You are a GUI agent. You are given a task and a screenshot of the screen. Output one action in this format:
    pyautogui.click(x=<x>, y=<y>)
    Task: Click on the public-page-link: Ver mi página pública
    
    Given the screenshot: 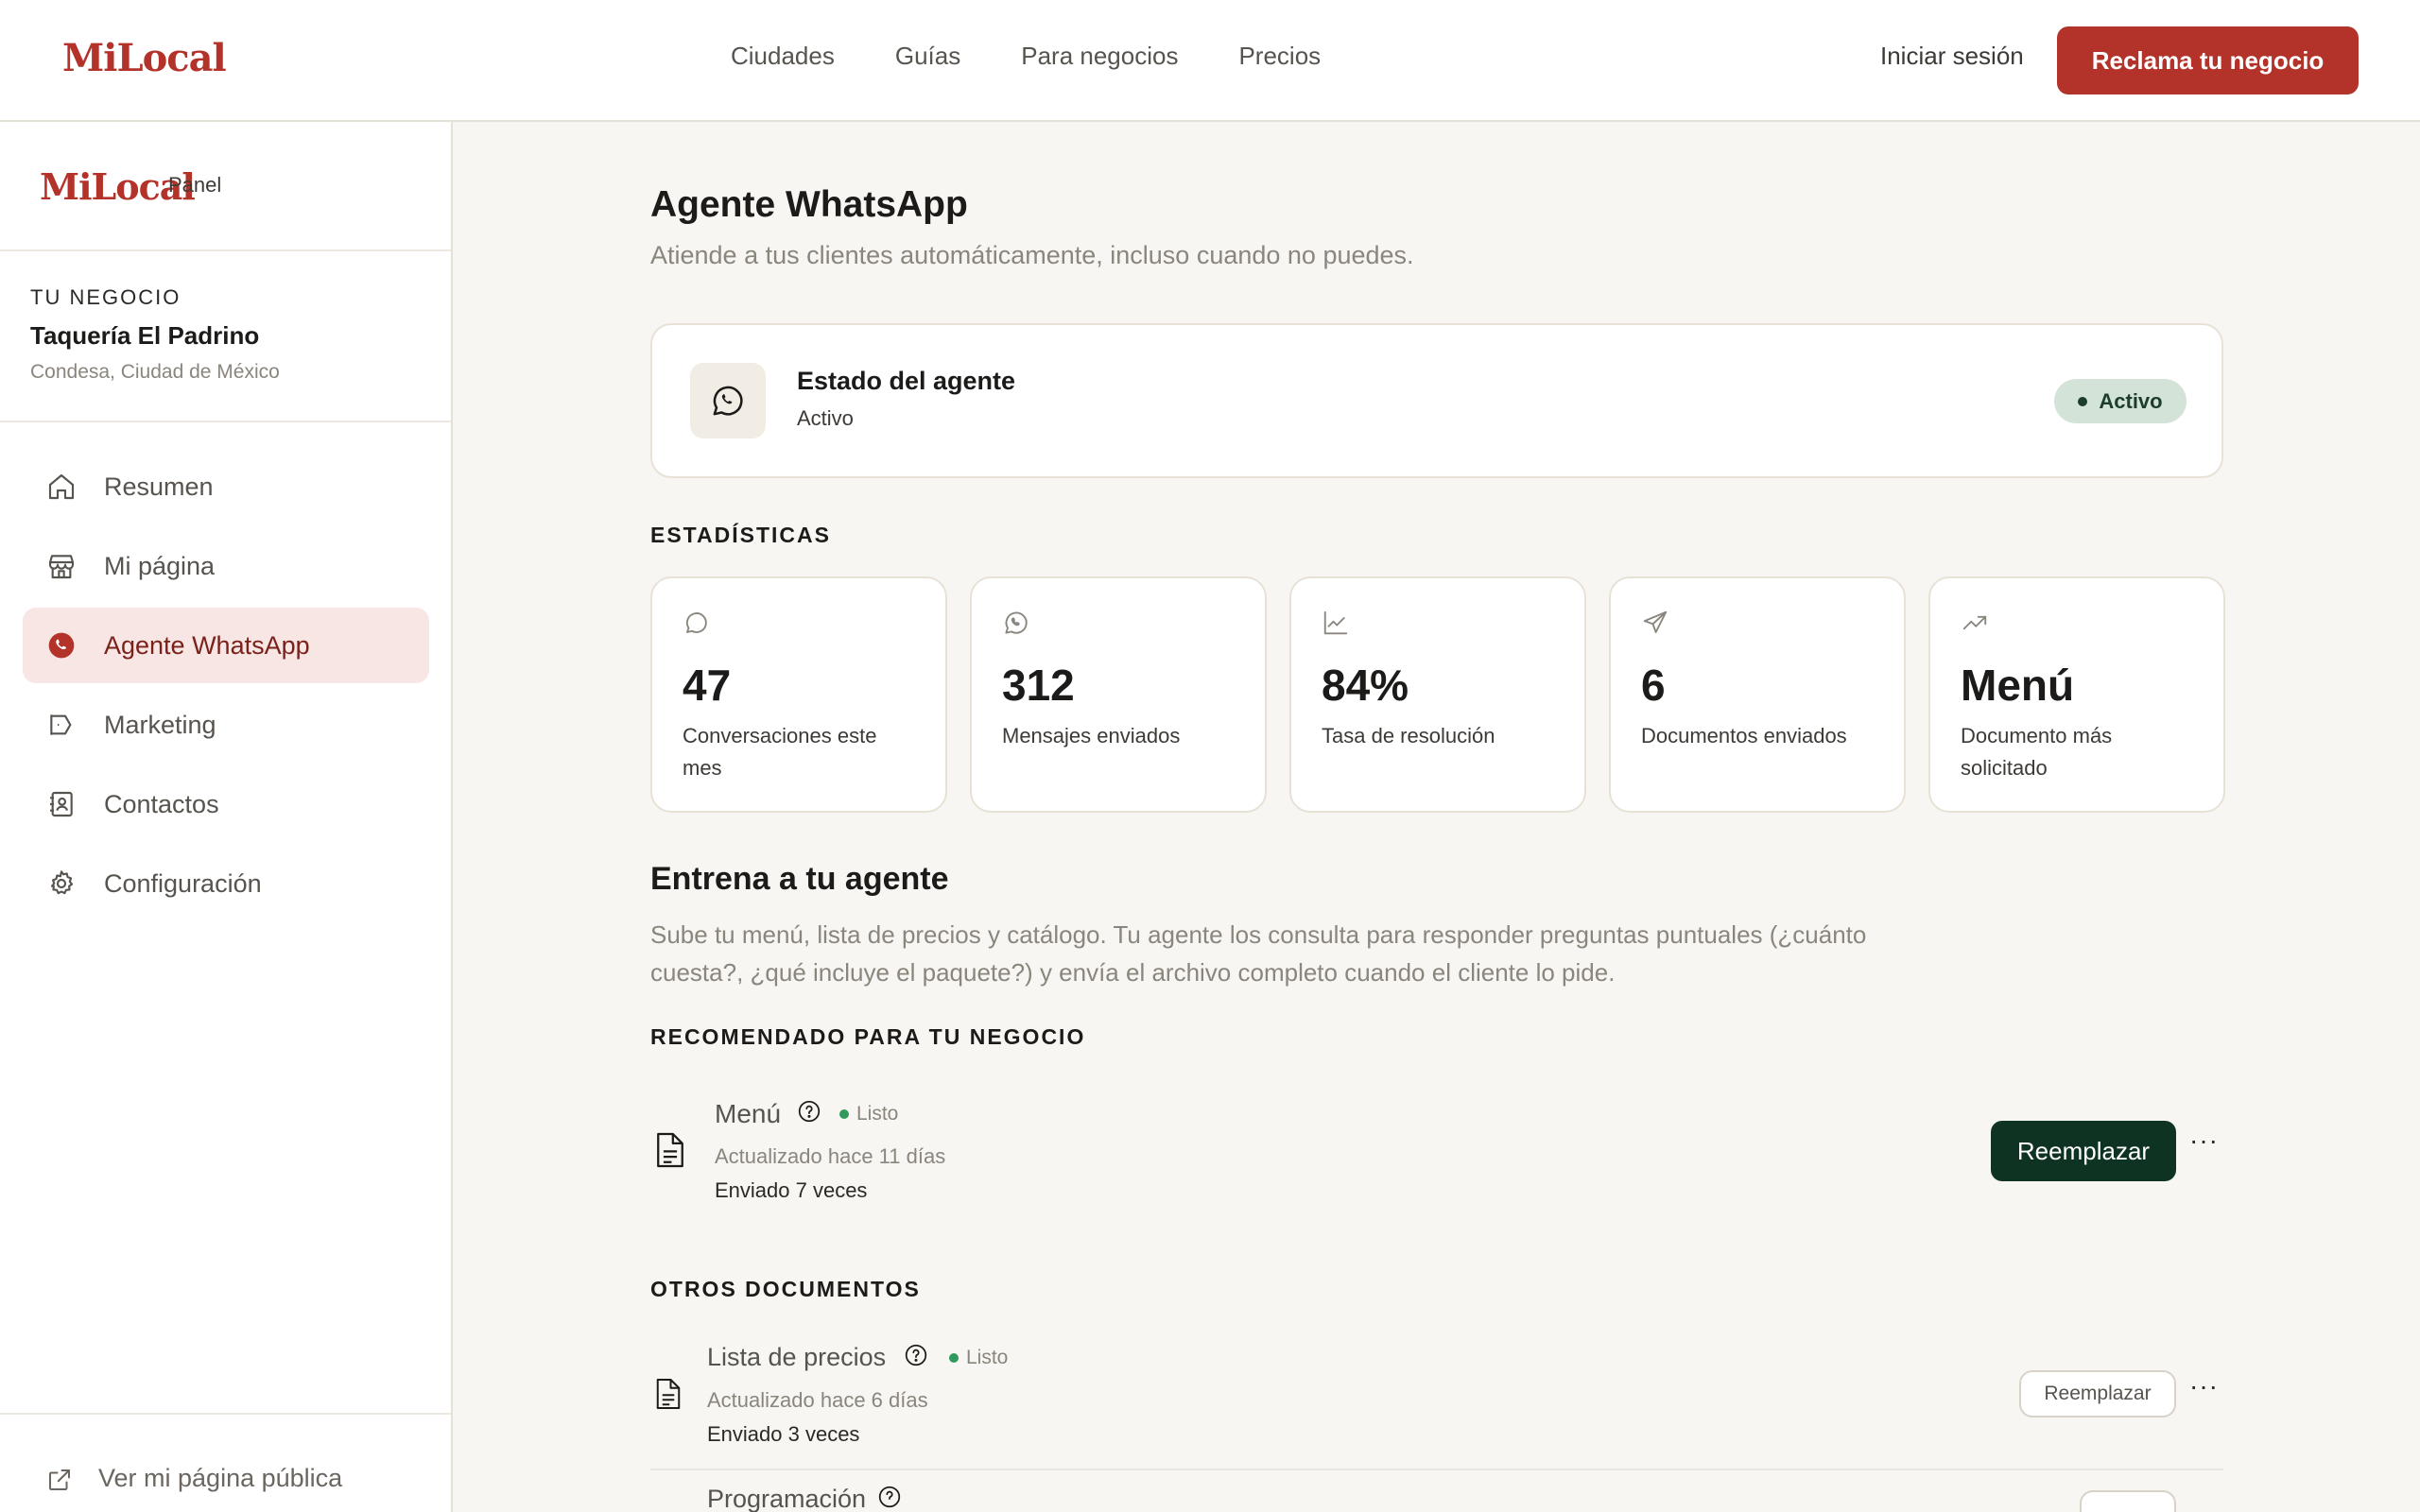 What is the action you would take?
    pyautogui.click(x=226, y=1462)
    